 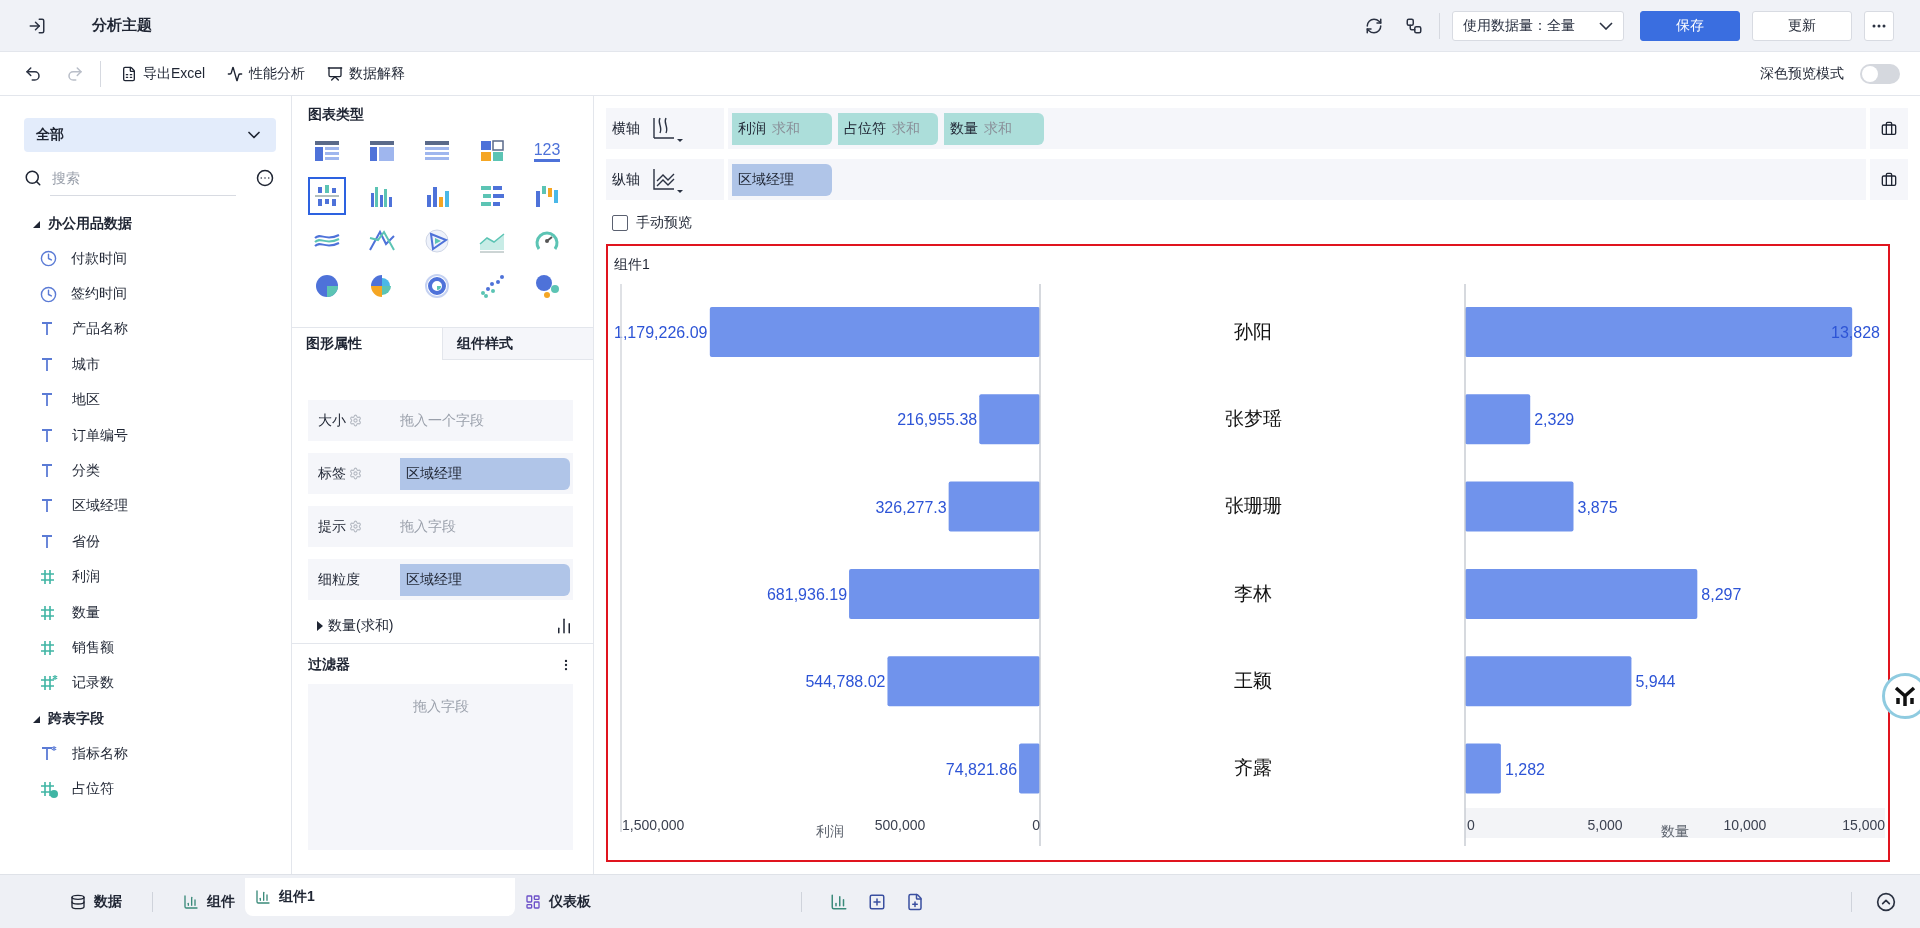 I want to click on field-item: 指标名称, so click(x=100, y=753).